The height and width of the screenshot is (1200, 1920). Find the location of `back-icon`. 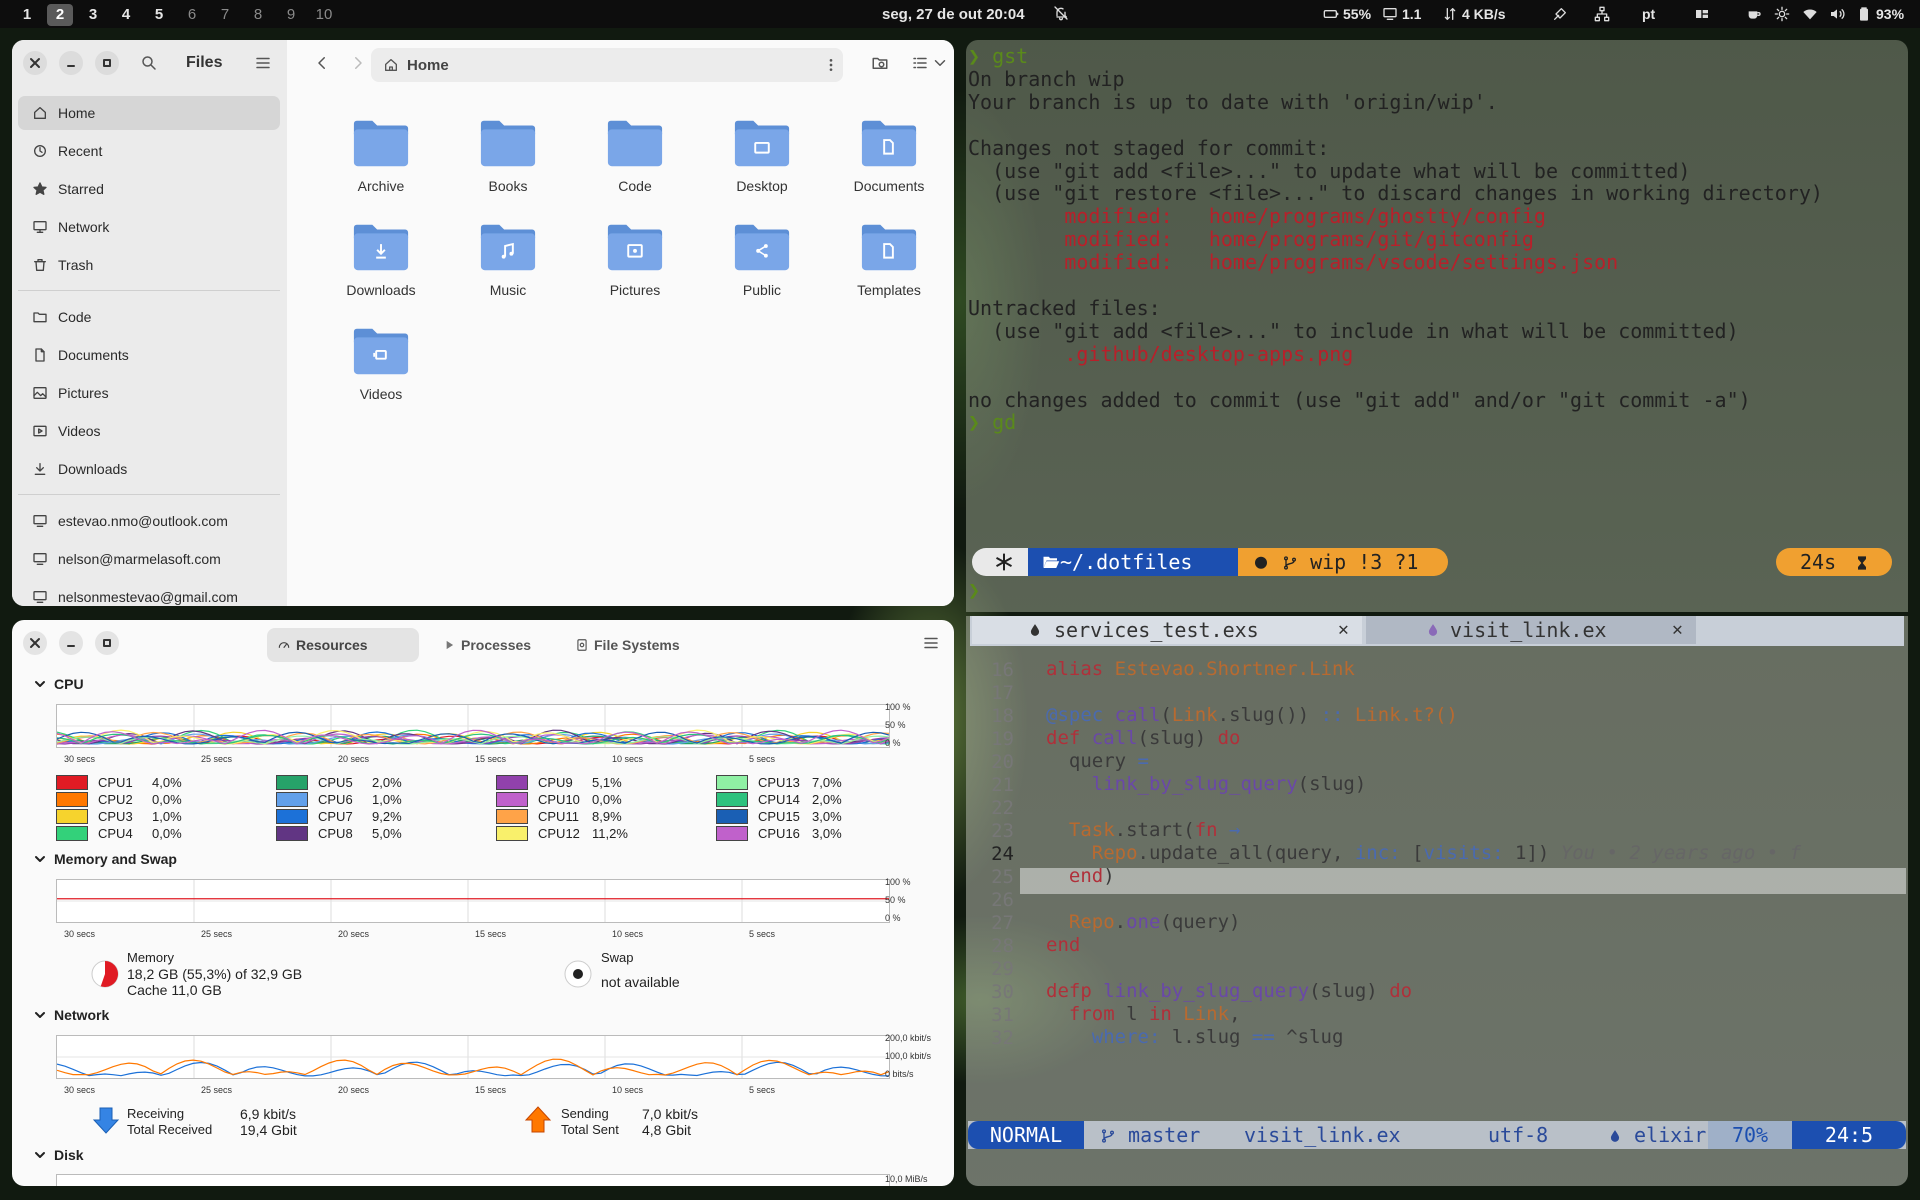

back-icon is located at coordinates (322, 65).